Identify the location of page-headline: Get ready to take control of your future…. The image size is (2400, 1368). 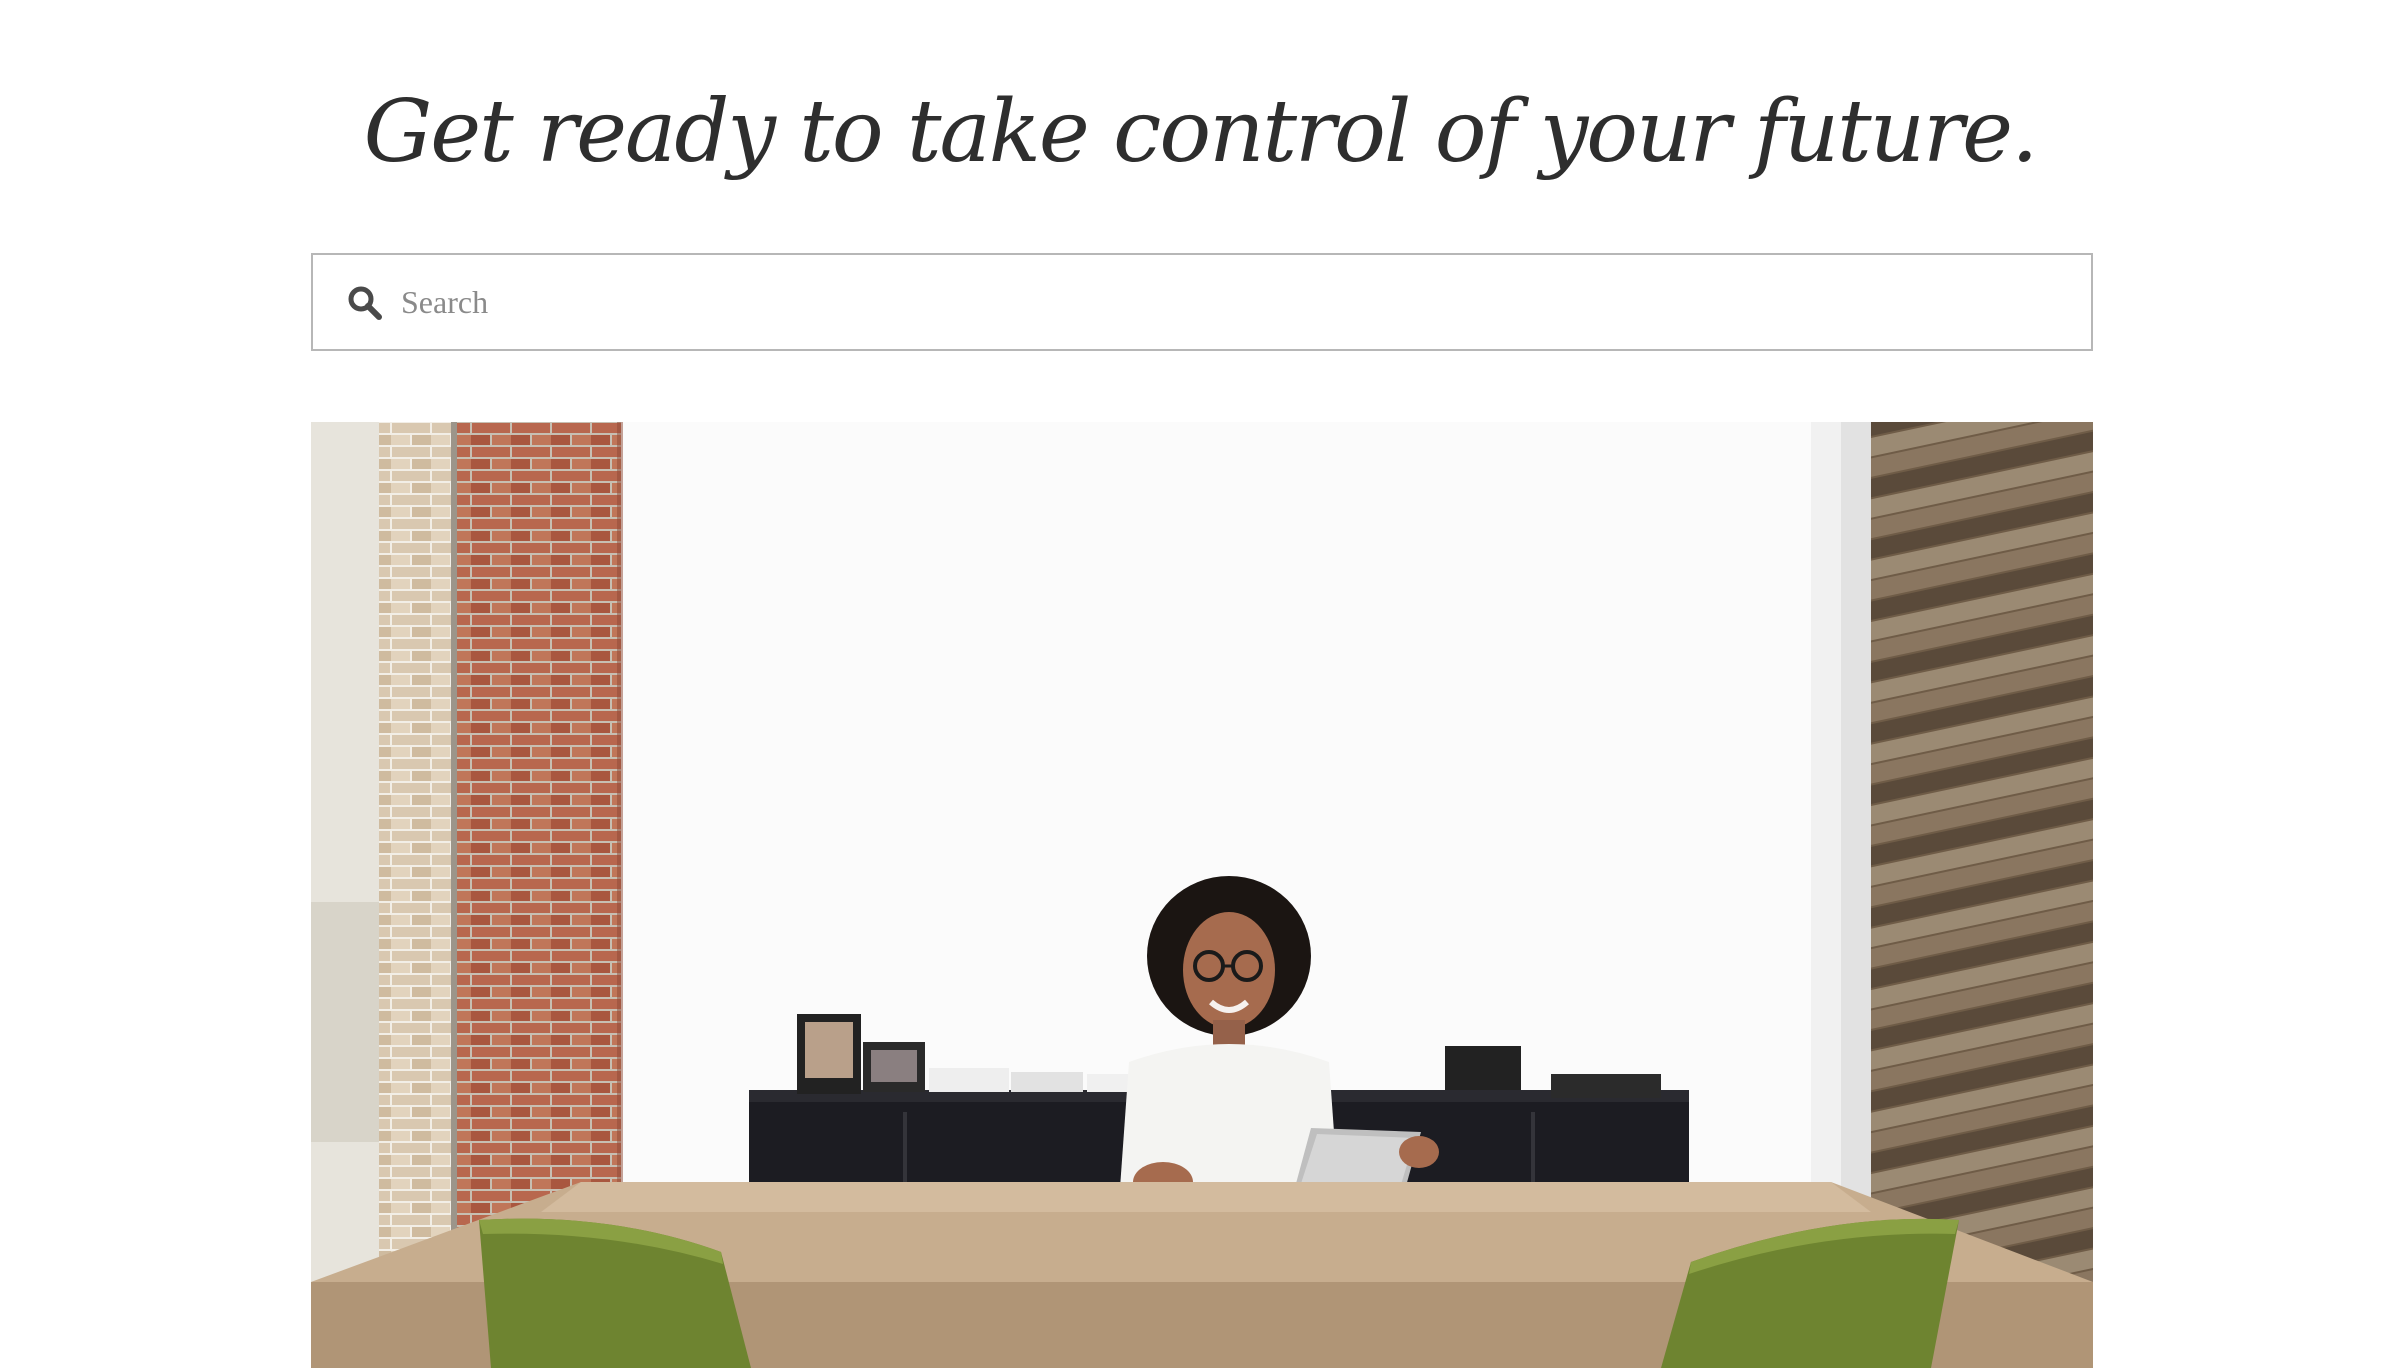
(1201, 132).